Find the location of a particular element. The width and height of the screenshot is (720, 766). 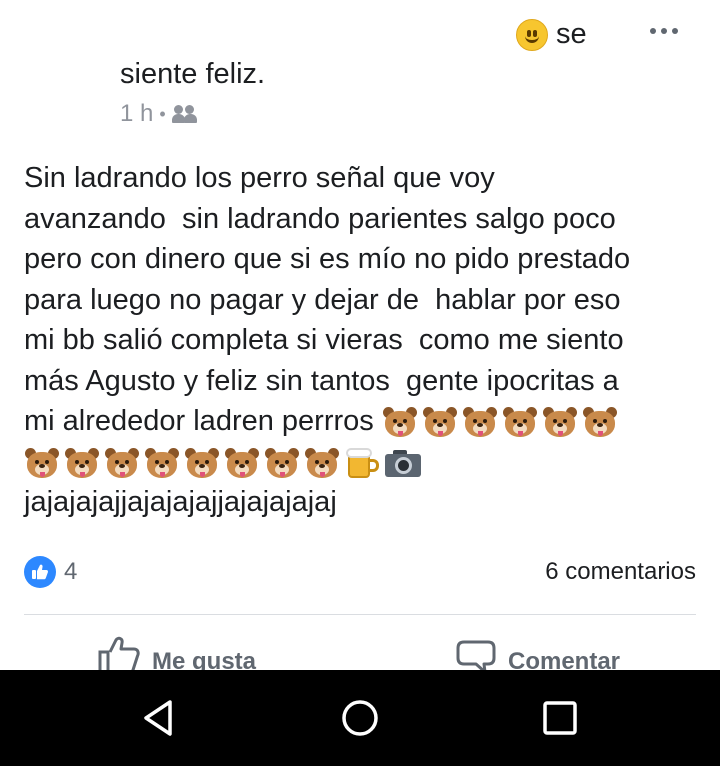

laugh-text: jajajajajjajajajajjajajajajaj is located at coordinates (180, 502).